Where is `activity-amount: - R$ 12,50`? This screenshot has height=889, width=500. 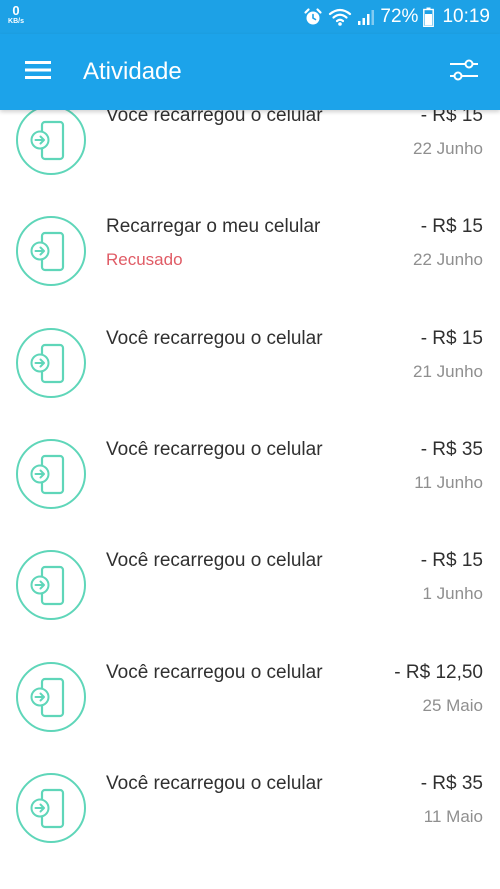
activity-amount: - R$ 12,50 is located at coordinates (438, 672).